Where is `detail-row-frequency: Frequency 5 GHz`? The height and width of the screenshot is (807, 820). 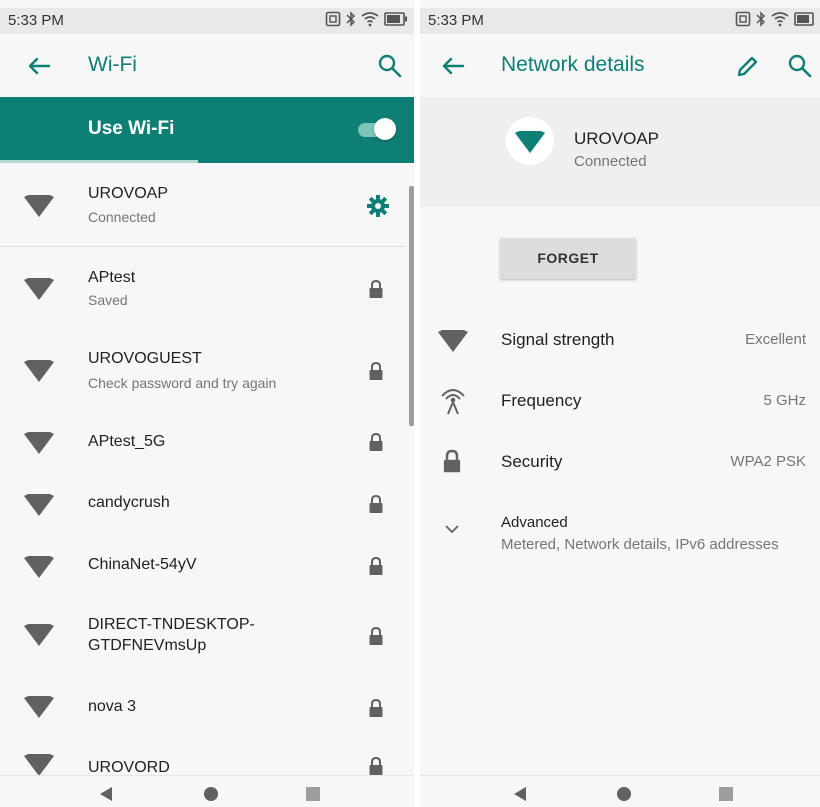 detail-row-frequency: Frequency 5 GHz is located at coordinates (620, 401).